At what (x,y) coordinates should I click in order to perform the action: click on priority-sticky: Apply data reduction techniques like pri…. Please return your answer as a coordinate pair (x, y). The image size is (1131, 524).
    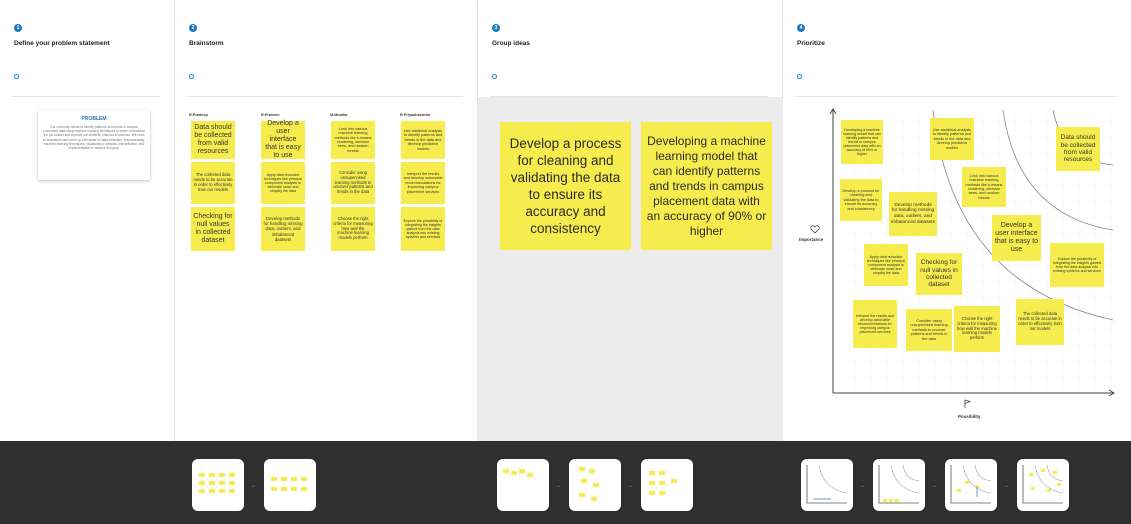
    Looking at the image, I should click on (886, 265).